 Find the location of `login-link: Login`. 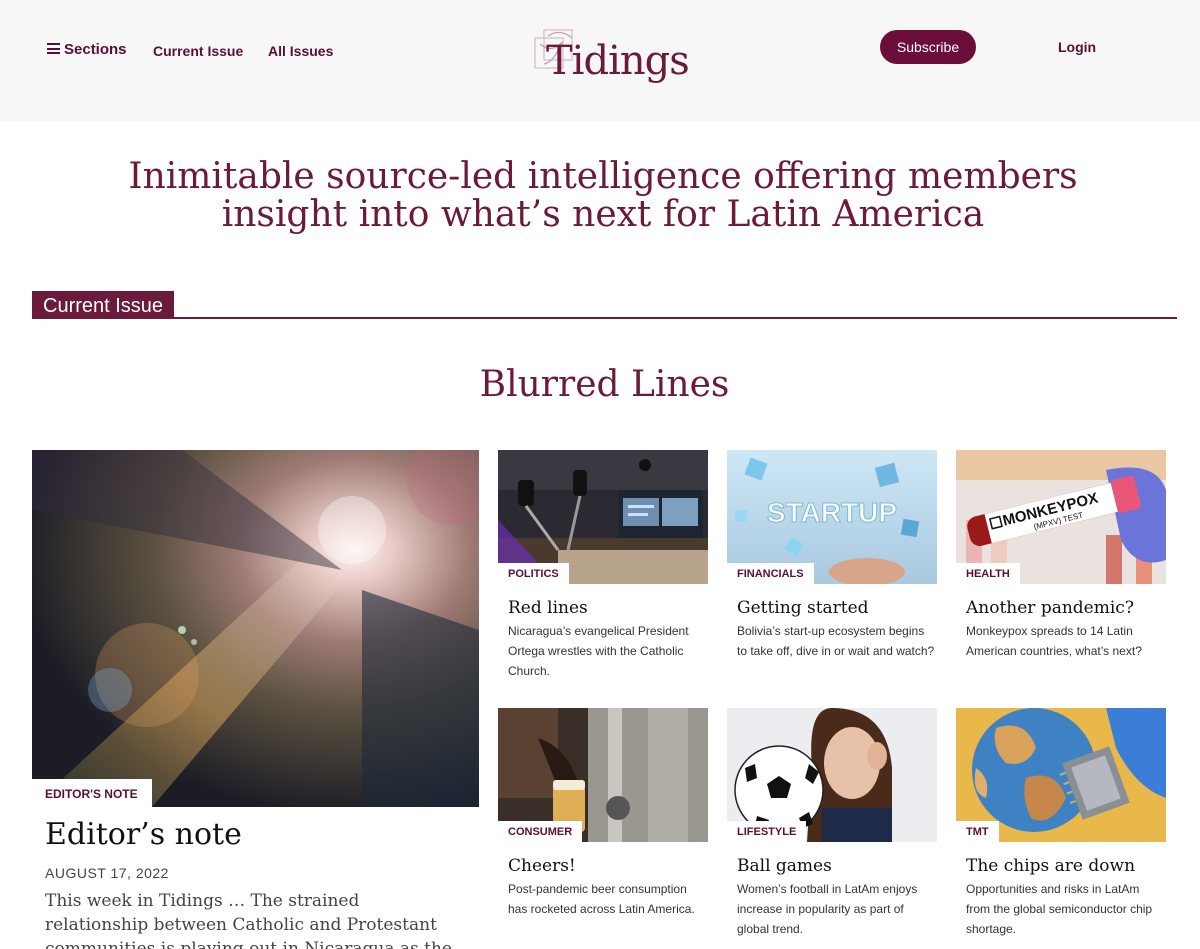

login-link: Login is located at coordinates (1077, 47).